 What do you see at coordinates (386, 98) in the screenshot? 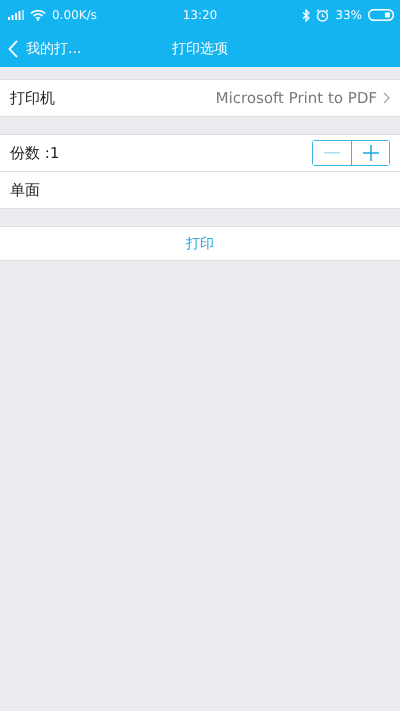
I see `chevron-right-icon` at bounding box center [386, 98].